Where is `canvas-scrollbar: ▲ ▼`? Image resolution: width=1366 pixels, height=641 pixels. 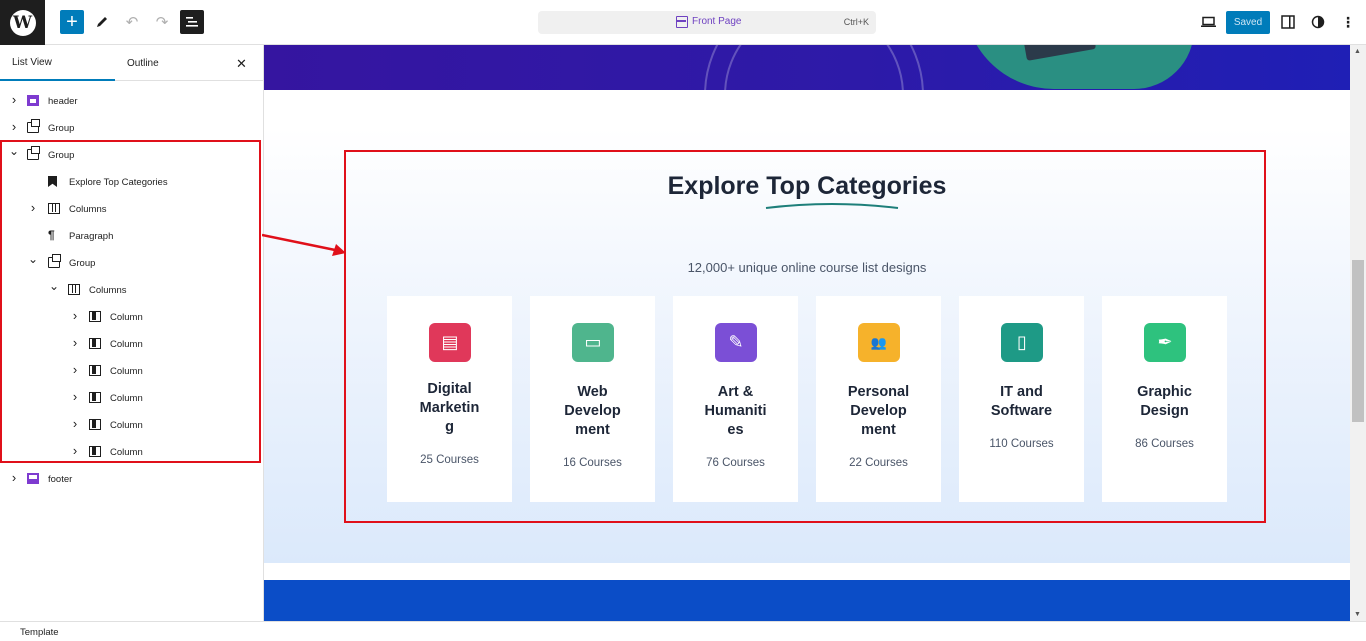 canvas-scrollbar: ▲ ▼ is located at coordinates (1358, 333).